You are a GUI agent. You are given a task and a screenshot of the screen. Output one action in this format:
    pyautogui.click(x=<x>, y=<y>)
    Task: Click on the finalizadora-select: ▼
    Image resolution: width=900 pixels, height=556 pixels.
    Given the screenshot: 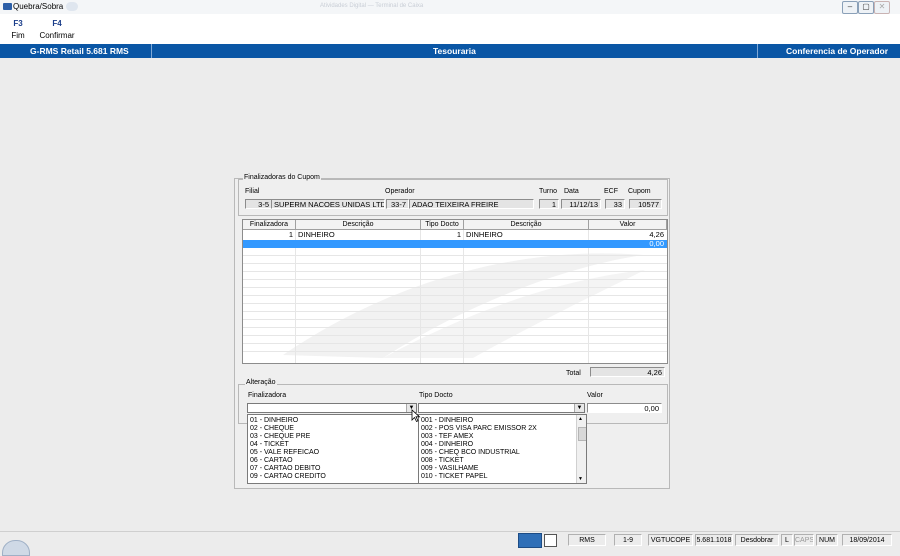 What is the action you would take?
    pyautogui.click(x=332, y=408)
    